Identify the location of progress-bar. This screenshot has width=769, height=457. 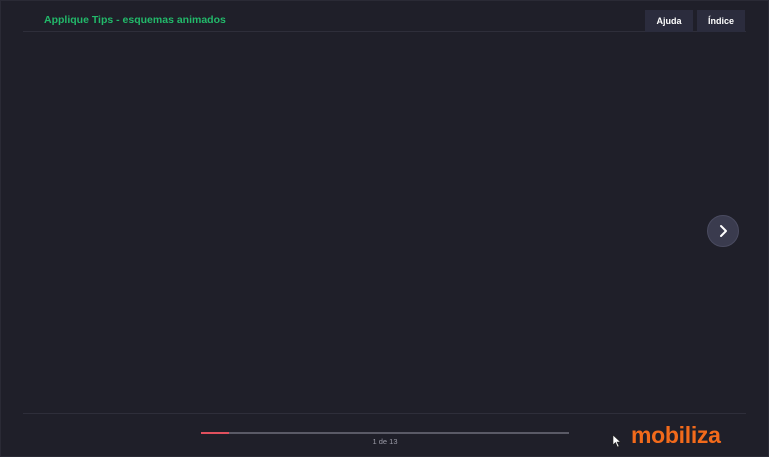
(385, 433).